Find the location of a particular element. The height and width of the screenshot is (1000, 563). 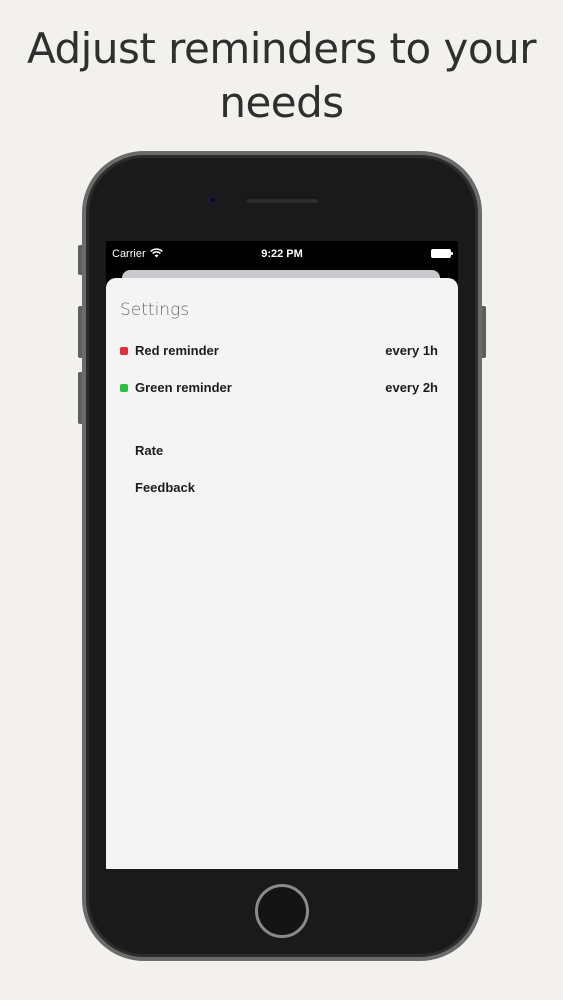

earpiece-speaker is located at coordinates (282, 200).